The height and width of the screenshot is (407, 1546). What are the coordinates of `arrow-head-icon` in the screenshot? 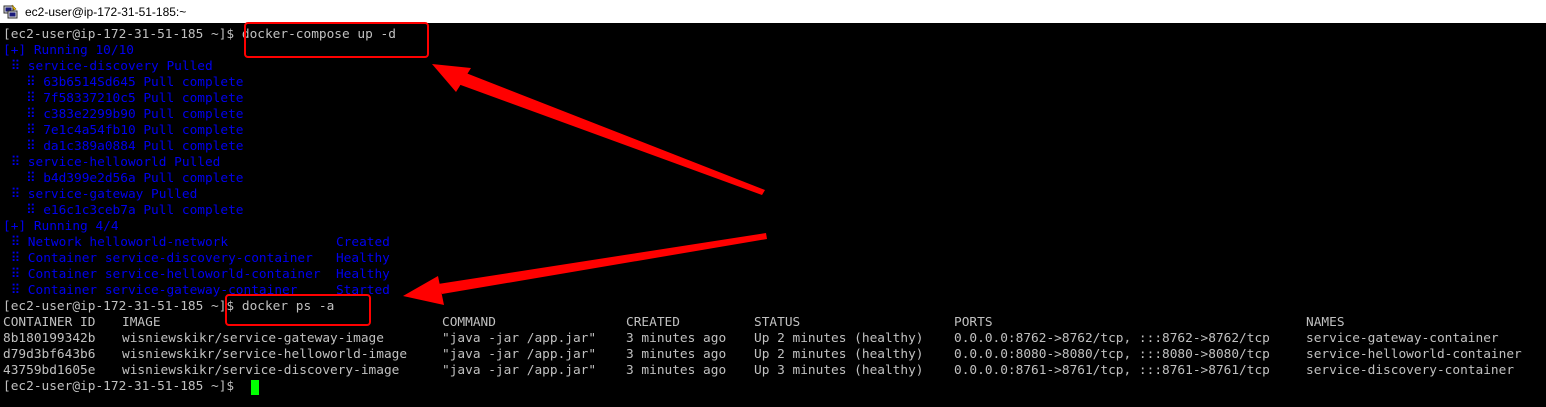 It's located at (423, 290).